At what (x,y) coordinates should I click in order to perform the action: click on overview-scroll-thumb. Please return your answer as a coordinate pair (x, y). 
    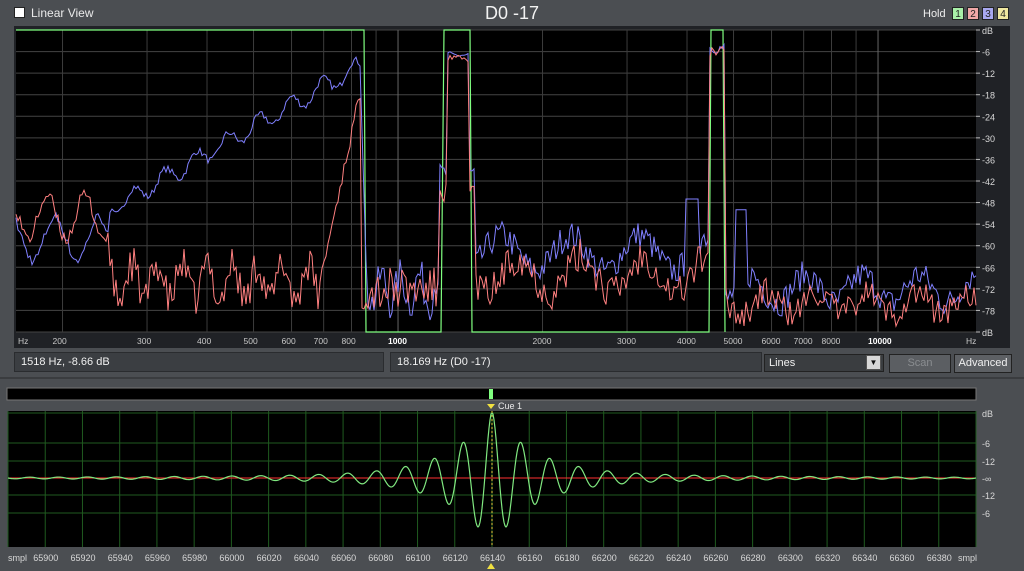
    Looking at the image, I should click on (491, 394).